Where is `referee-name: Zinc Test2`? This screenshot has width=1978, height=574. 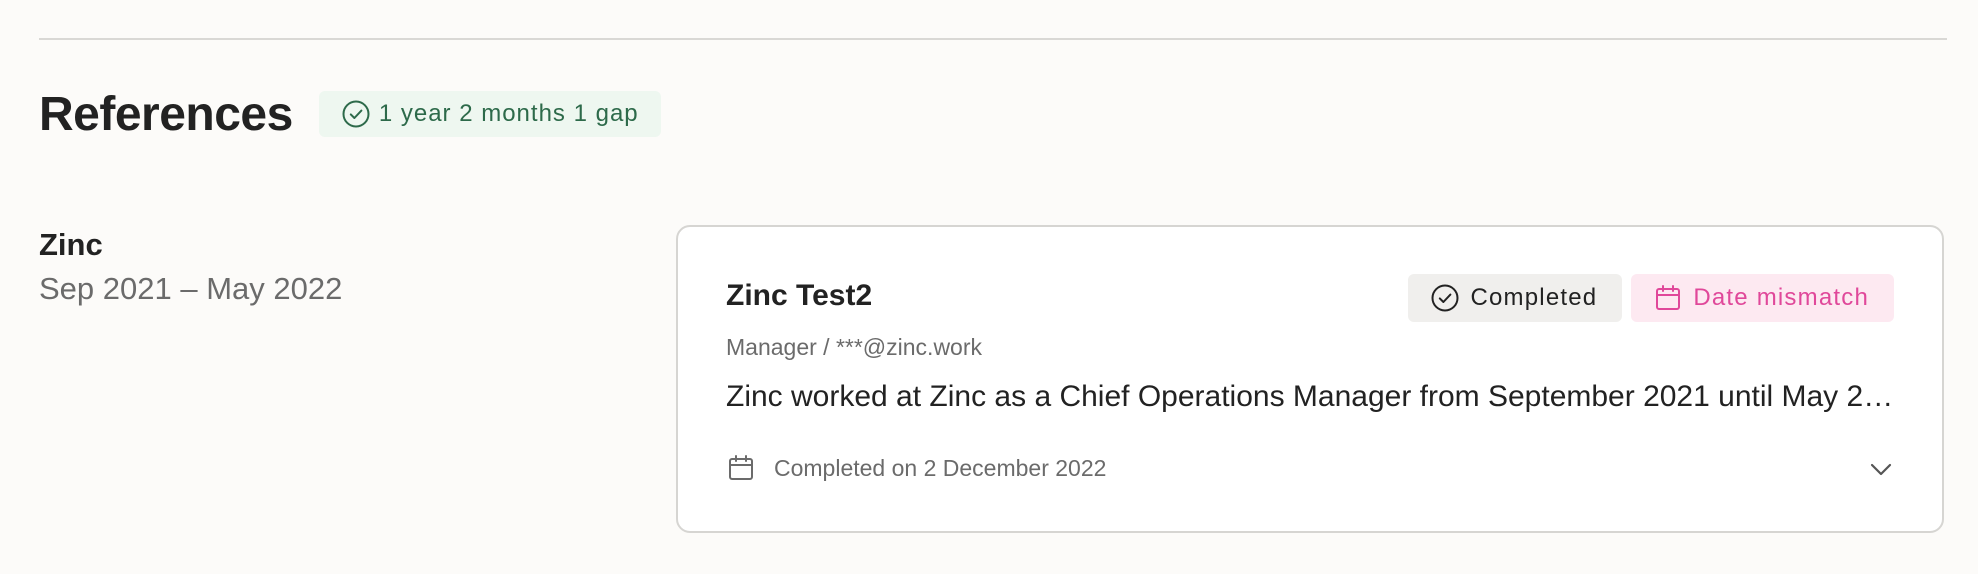
referee-name: Zinc Test2 is located at coordinates (799, 295).